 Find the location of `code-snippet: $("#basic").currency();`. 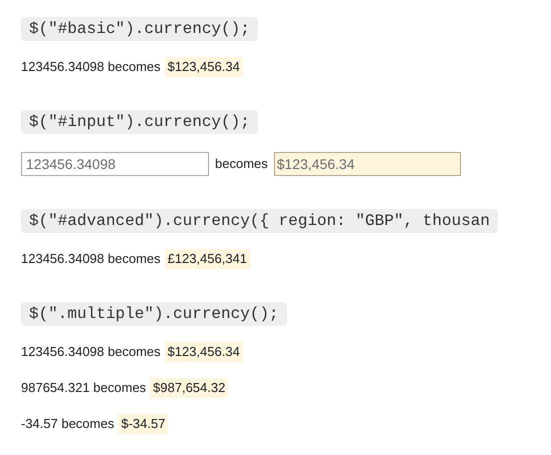

code-snippet: $("#basic").currency(); is located at coordinates (139, 29).